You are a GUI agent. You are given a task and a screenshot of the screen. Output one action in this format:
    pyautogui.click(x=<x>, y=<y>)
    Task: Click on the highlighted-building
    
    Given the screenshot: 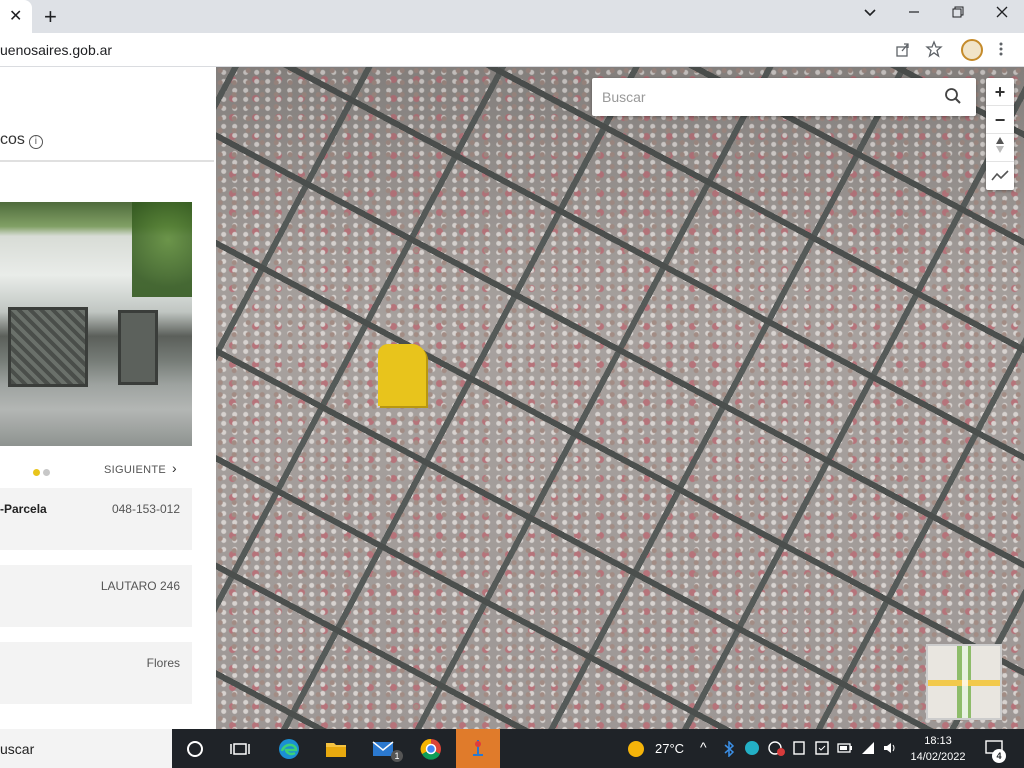 What is the action you would take?
    pyautogui.click(x=402, y=375)
    